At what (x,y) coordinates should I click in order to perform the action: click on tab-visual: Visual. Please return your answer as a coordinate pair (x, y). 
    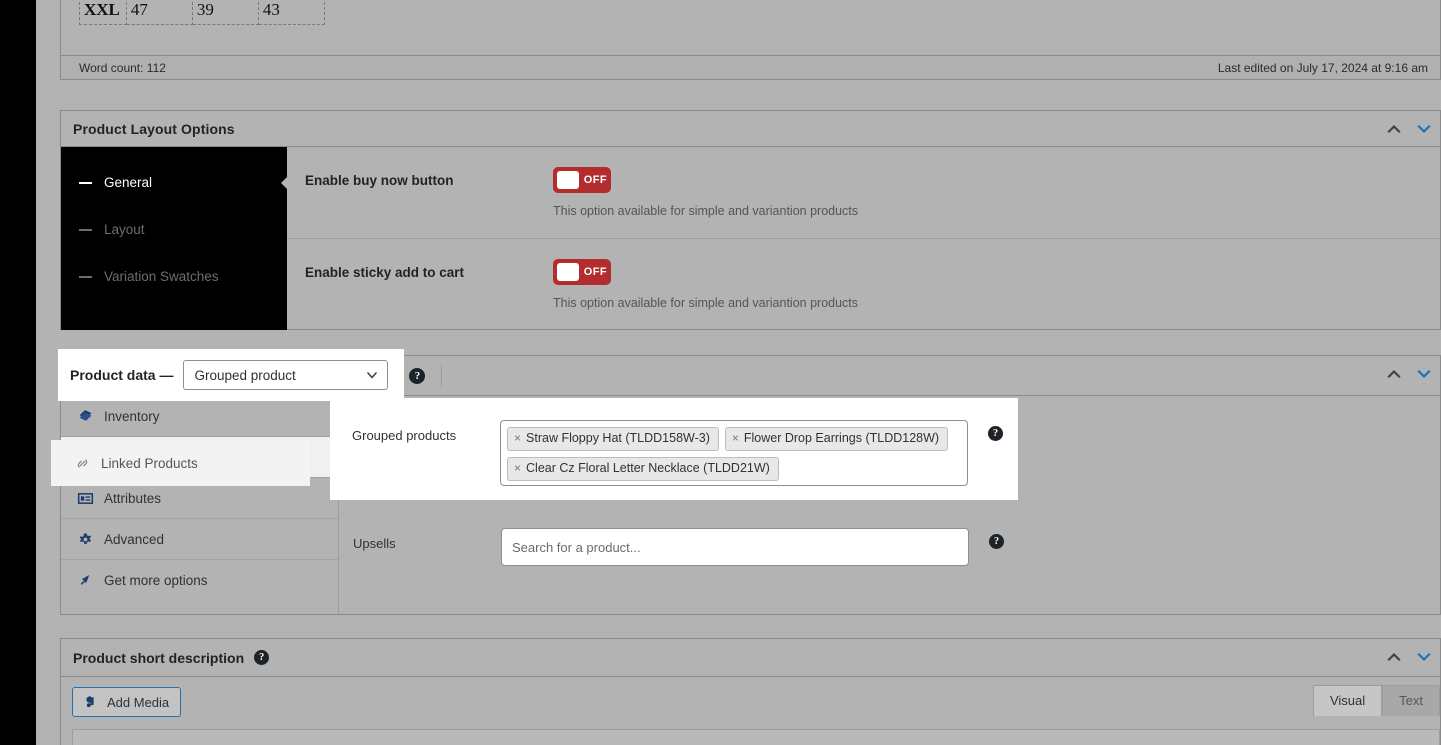
    Looking at the image, I should click on (1347, 700).